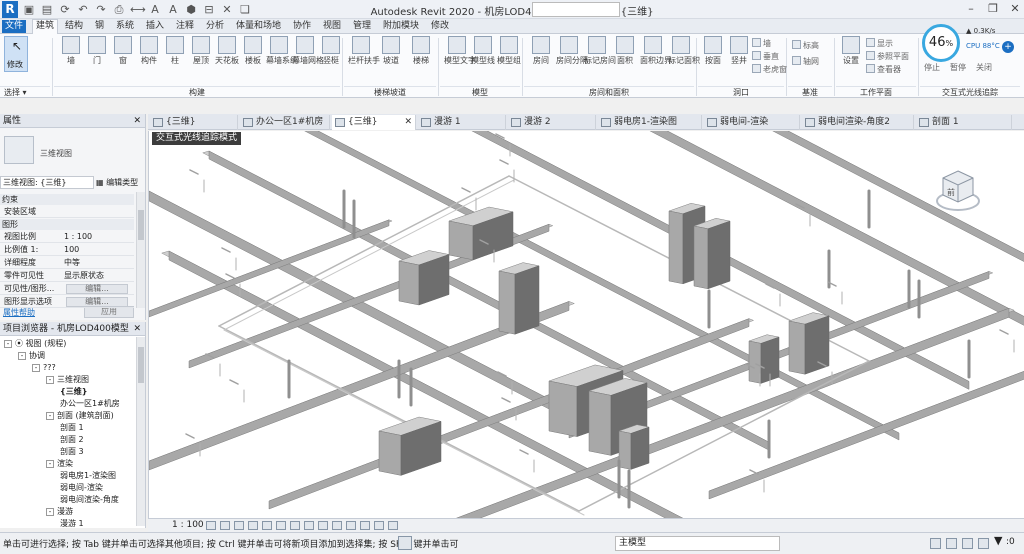 The width and height of the screenshot is (1024, 554). Describe the element at coordinates (365, 525) in the screenshot. I see `analytical-icon` at that location.